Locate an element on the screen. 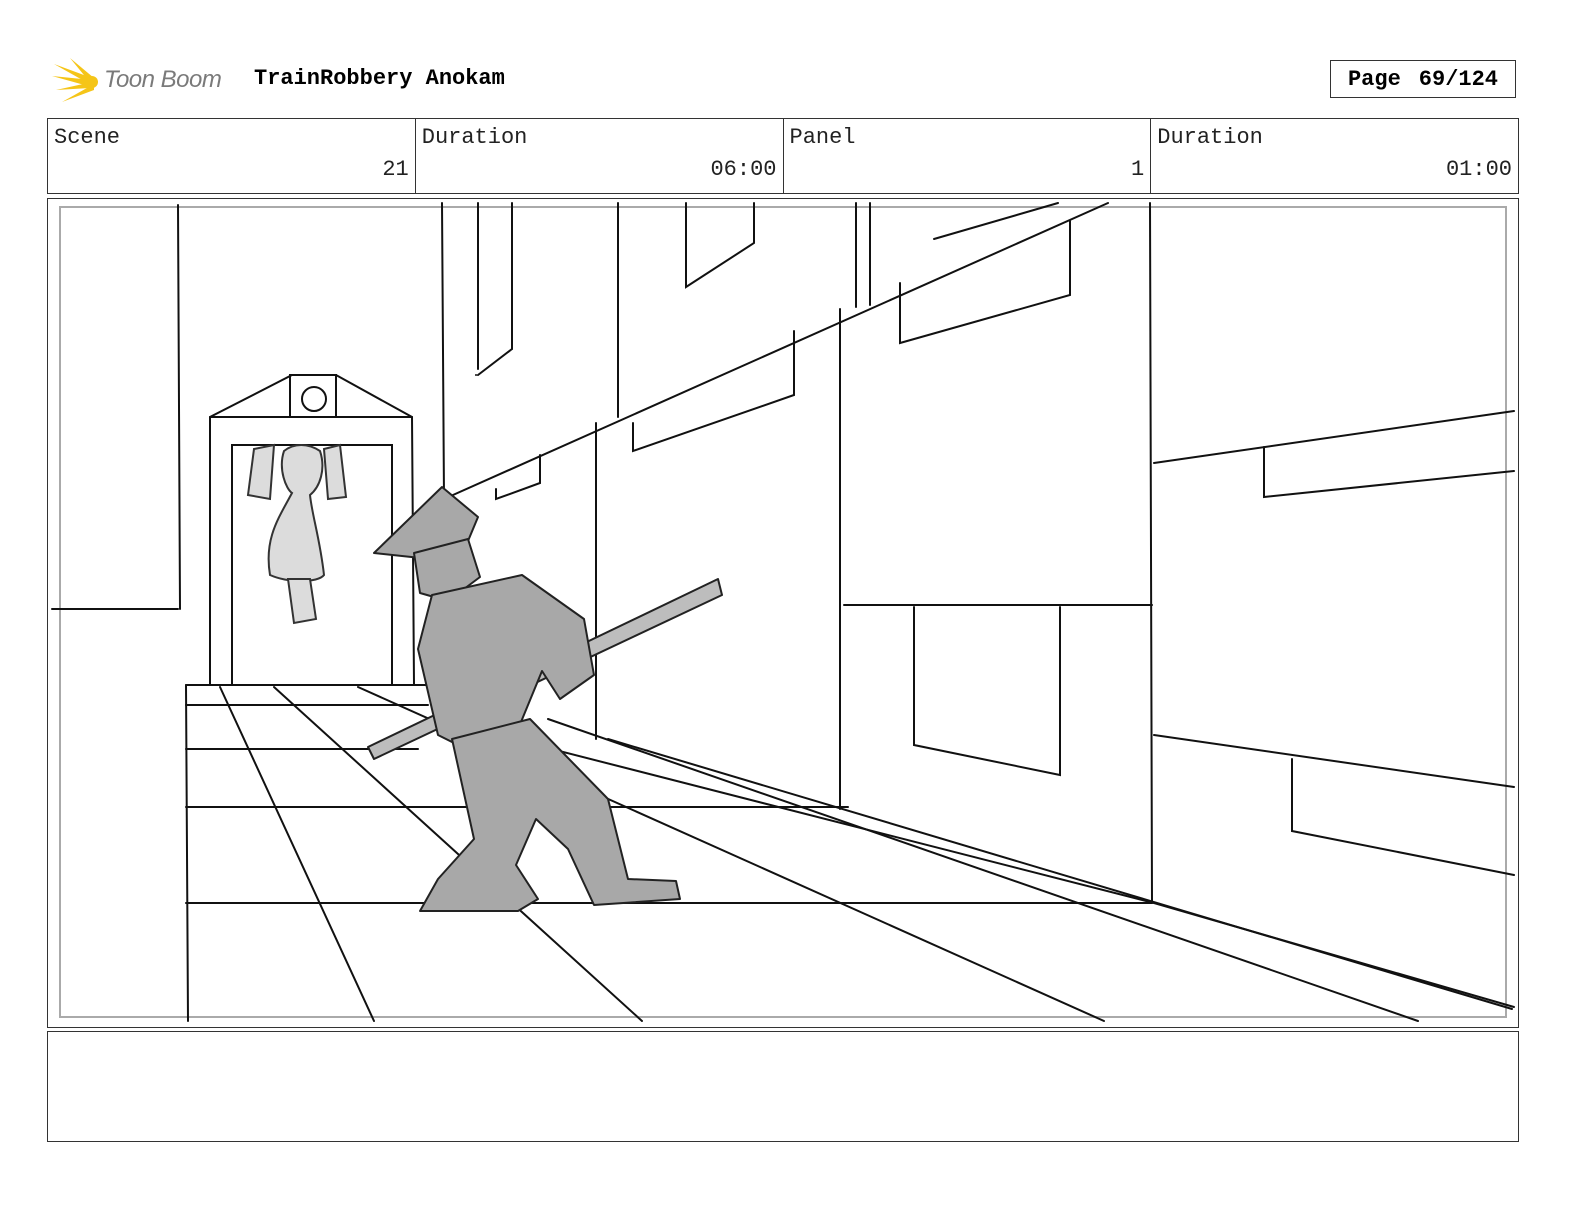 This screenshot has width=1584, height=1224. scene-duration-cell: Duration 06:00 is located at coordinates (598, 156).